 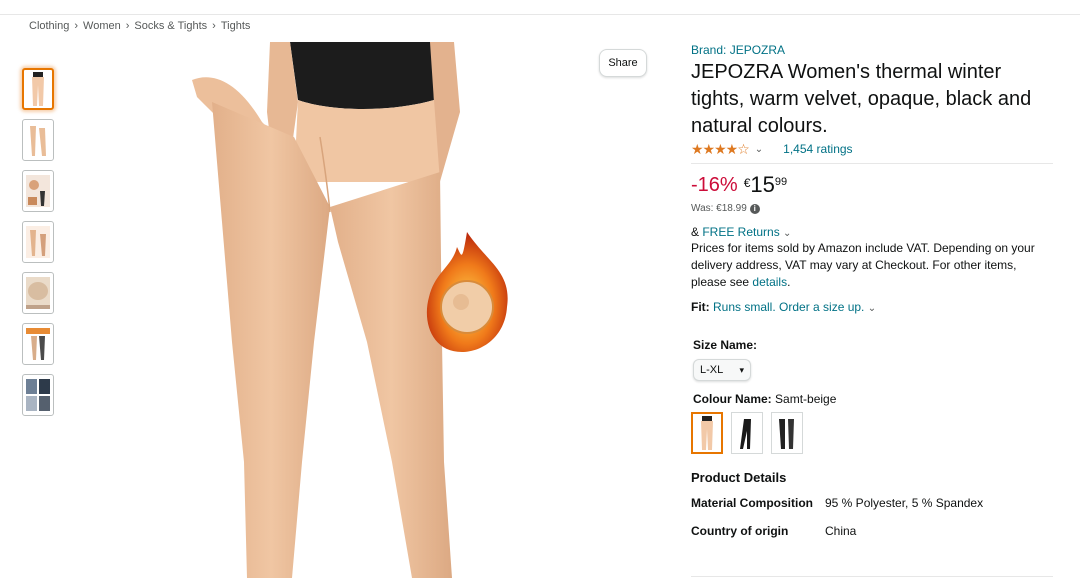 What do you see at coordinates (740, 531) in the screenshot?
I see `detail-key: Country of origin` at bounding box center [740, 531].